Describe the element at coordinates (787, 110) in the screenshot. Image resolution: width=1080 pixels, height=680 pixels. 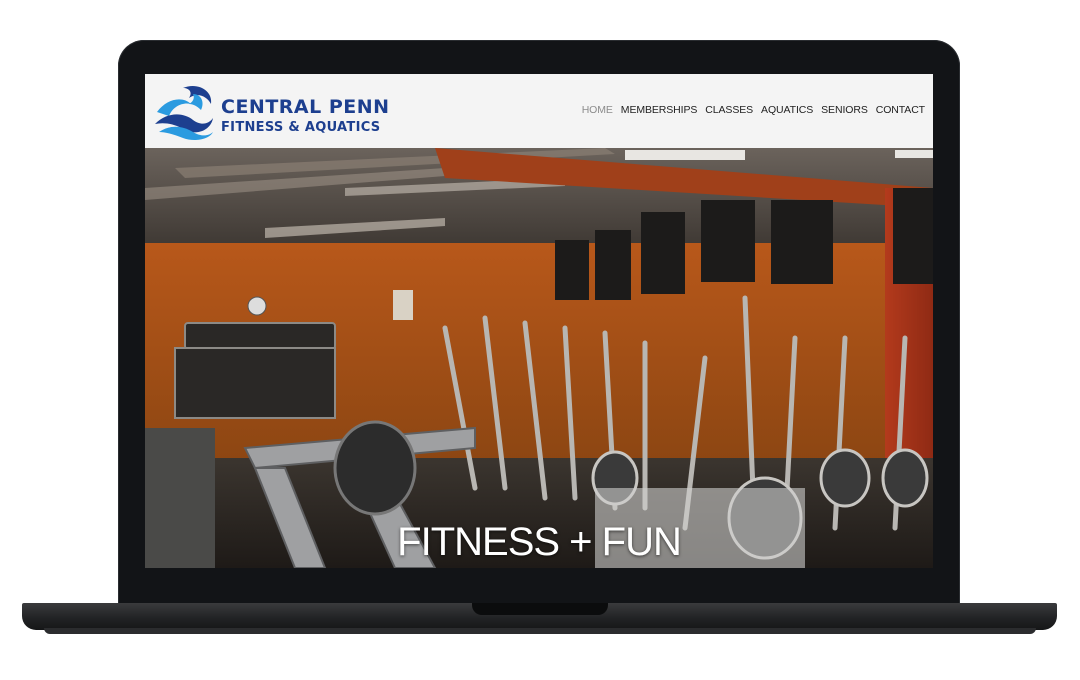
I see `nav-aquatics: AQUATICS` at that location.